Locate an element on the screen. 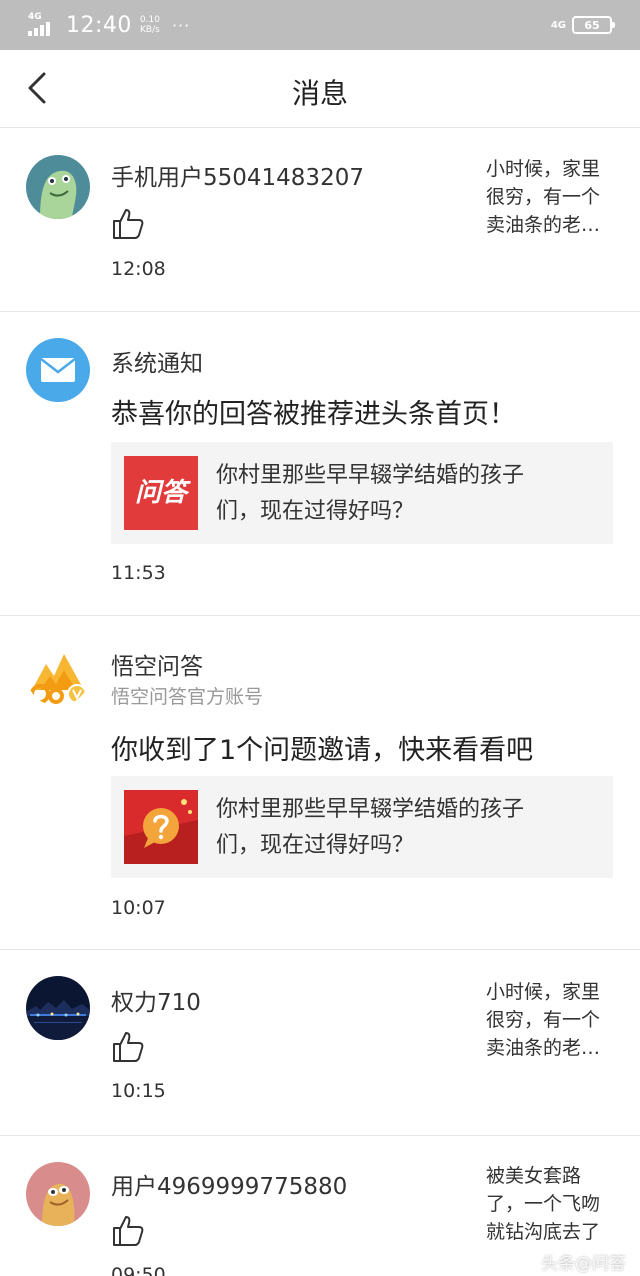 This screenshot has width=640, height=1276. mail-icon is located at coordinates (58, 370).